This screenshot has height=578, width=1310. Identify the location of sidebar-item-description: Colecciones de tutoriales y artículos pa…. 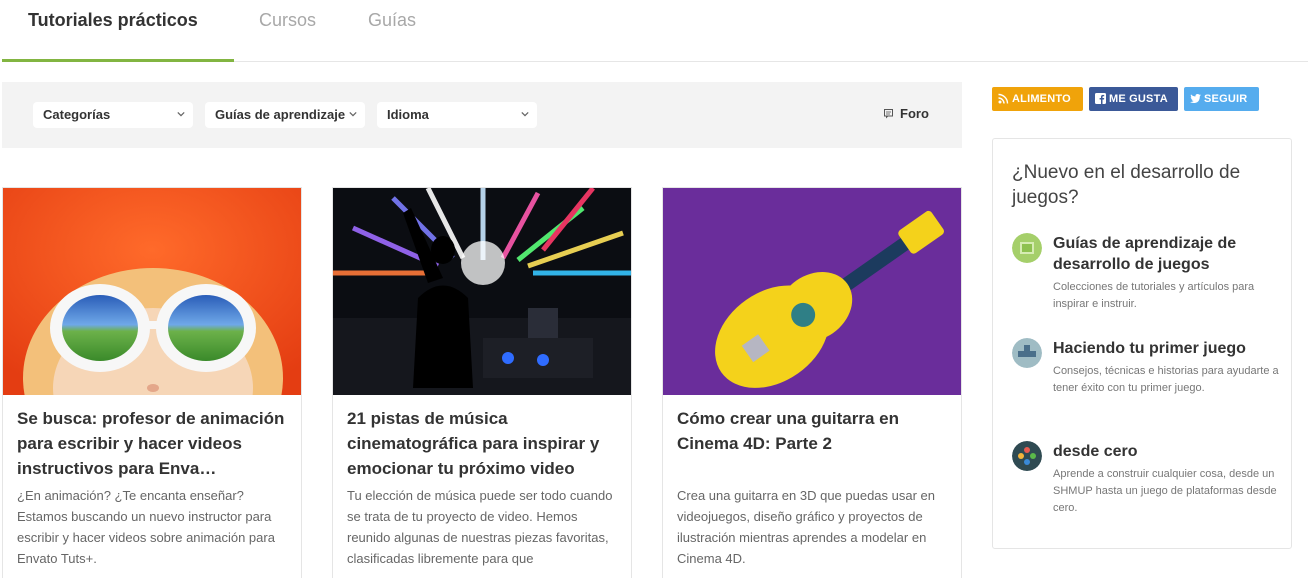
(1154, 295).